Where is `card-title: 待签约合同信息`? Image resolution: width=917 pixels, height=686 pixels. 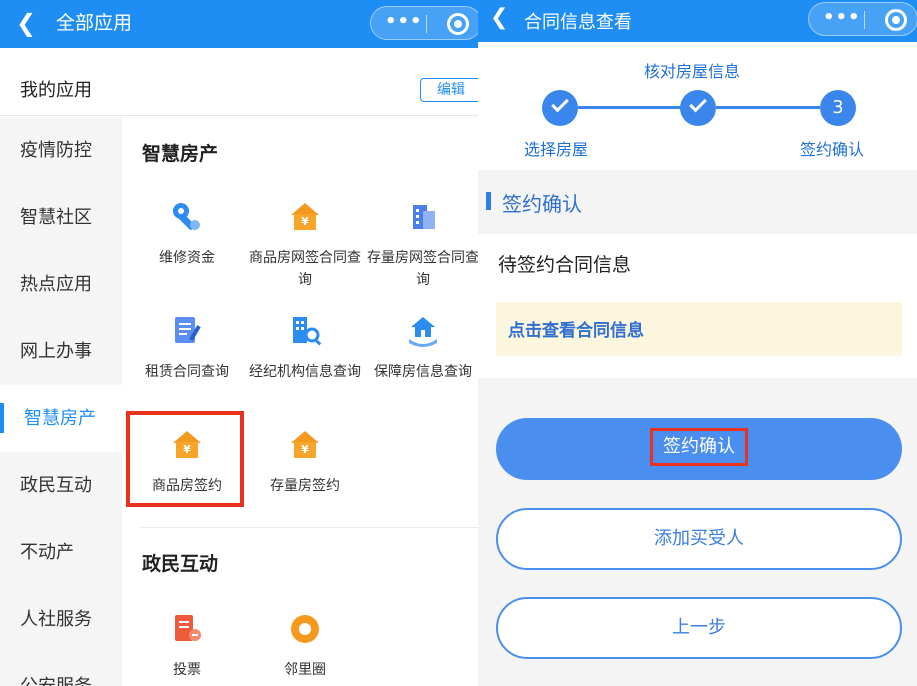 card-title: 待签约合同信息 is located at coordinates (565, 265).